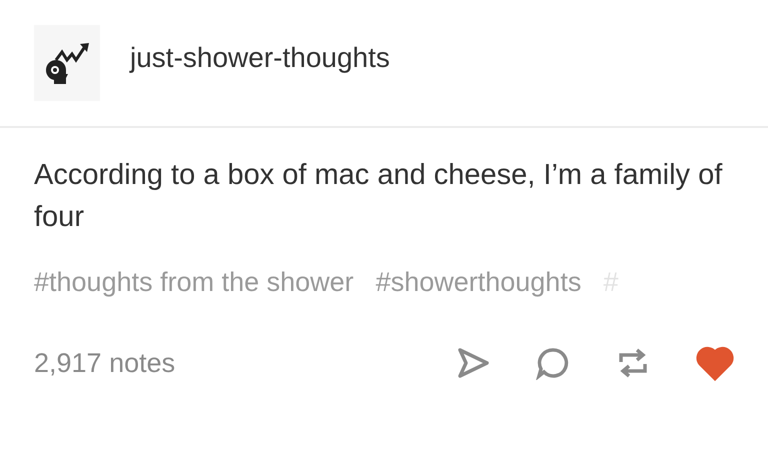 The image size is (768, 461). I want to click on heart-icon, so click(715, 362).